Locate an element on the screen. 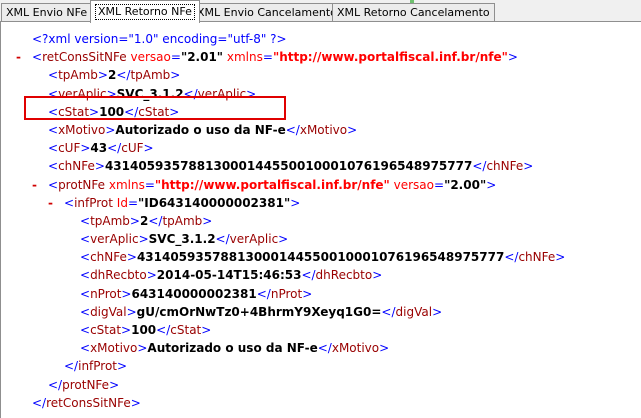 The width and height of the screenshot is (641, 418). node-tpAmb: <tpAmb>2</tpAmb> is located at coordinates (114, 75).